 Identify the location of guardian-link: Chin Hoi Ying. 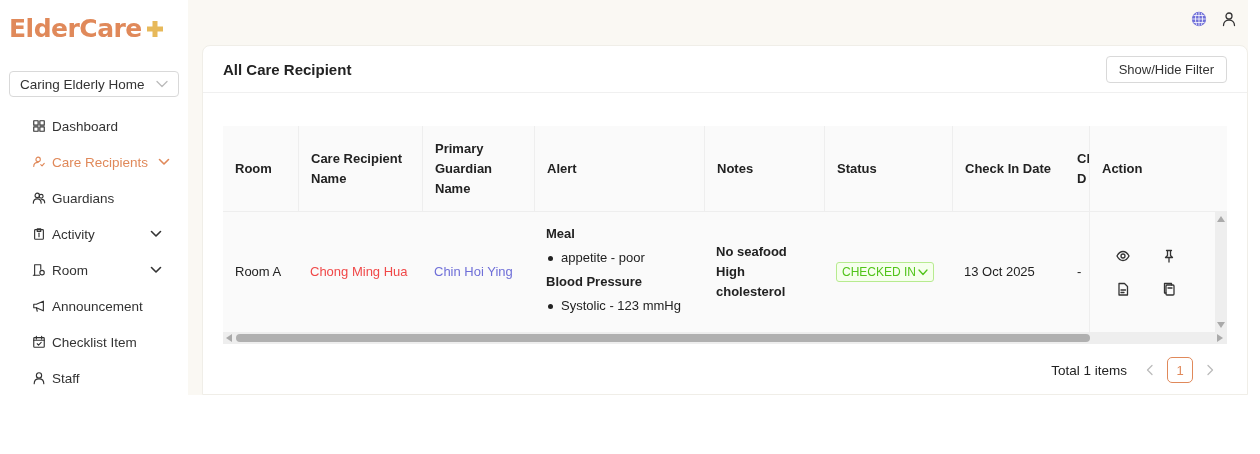
(478, 272).